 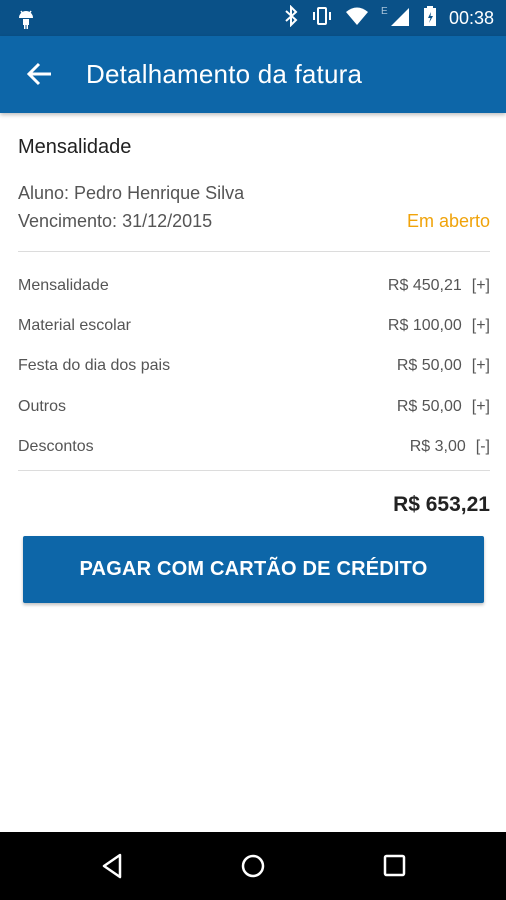 What do you see at coordinates (424, 326) in the screenshot?
I see `item-value: R$ 100,00` at bounding box center [424, 326].